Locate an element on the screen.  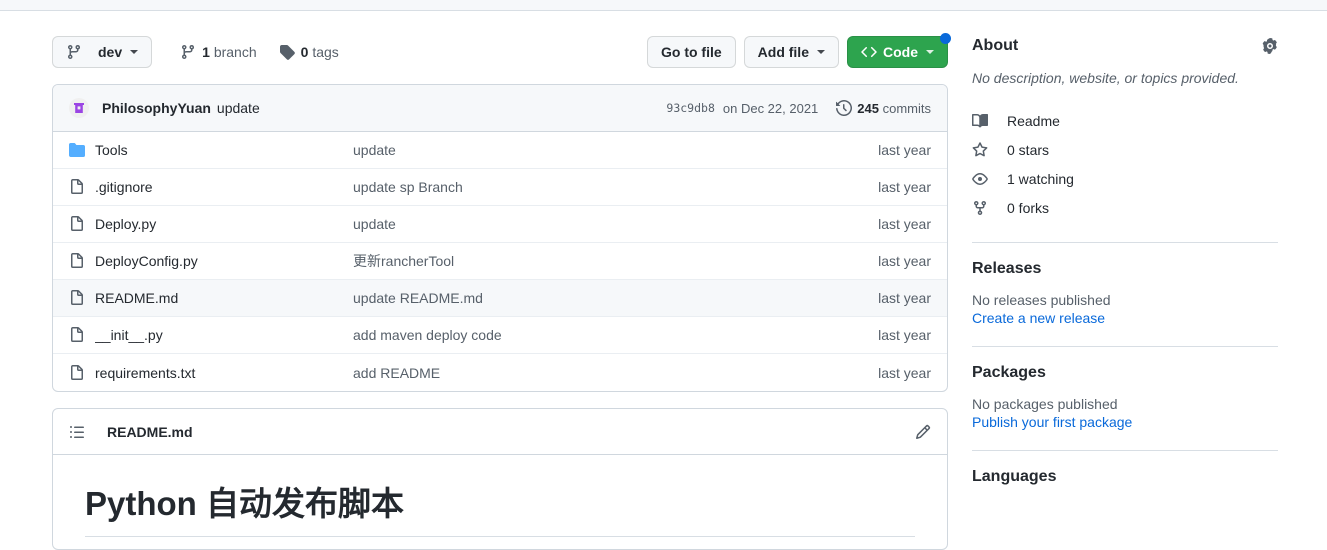
languages-title: Languages is located at coordinates (1014, 476).